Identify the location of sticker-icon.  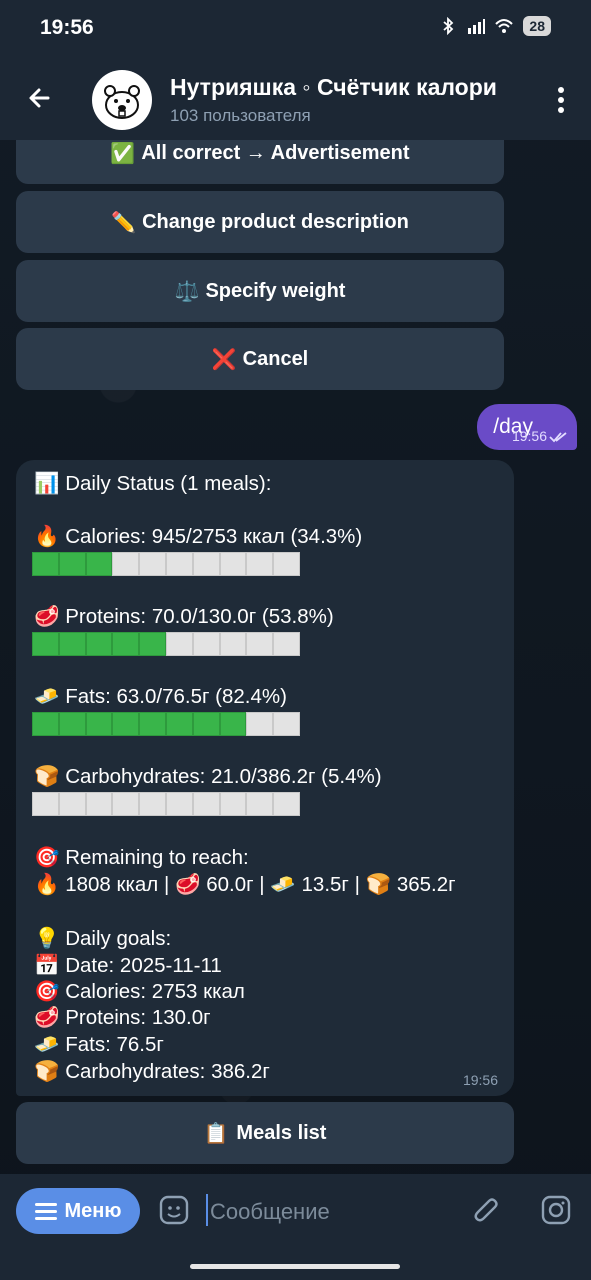
(174, 1210).